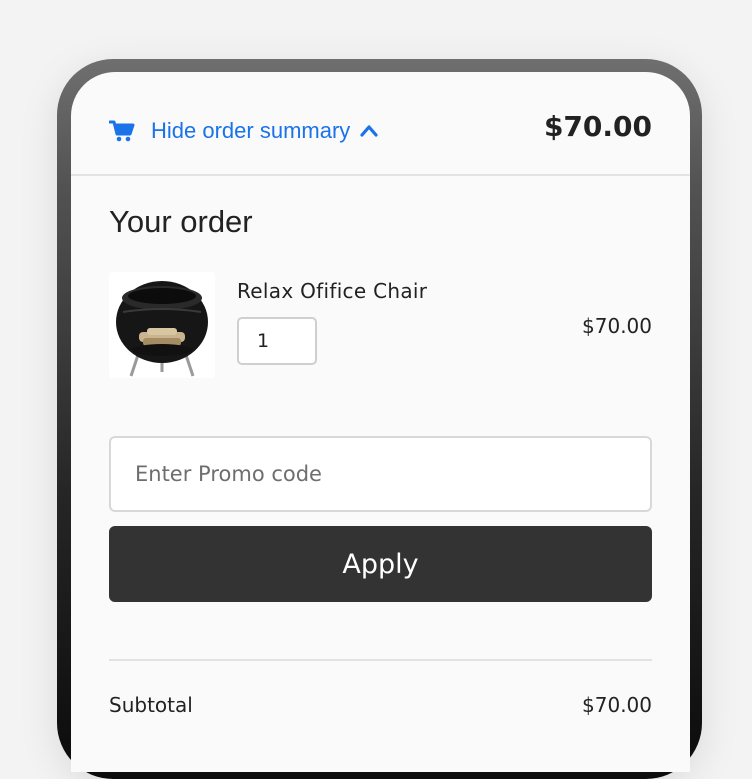 The image size is (752, 779). Describe the element at coordinates (380, 124) in the screenshot. I see `order-summary-bar: Hide order summary $70.00` at that location.